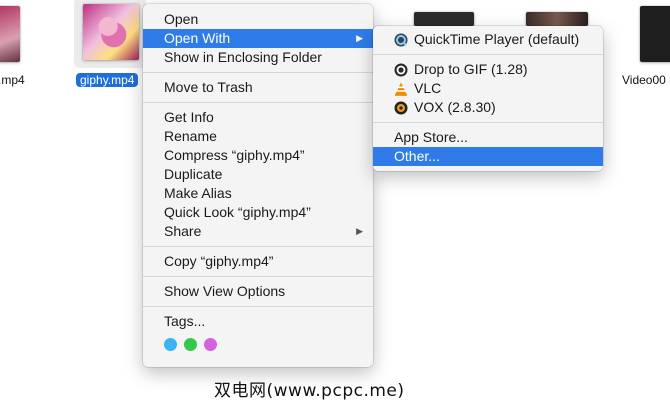 This screenshot has width=670, height=410. What do you see at coordinates (401, 89) in the screenshot?
I see `vlc-icon` at bounding box center [401, 89].